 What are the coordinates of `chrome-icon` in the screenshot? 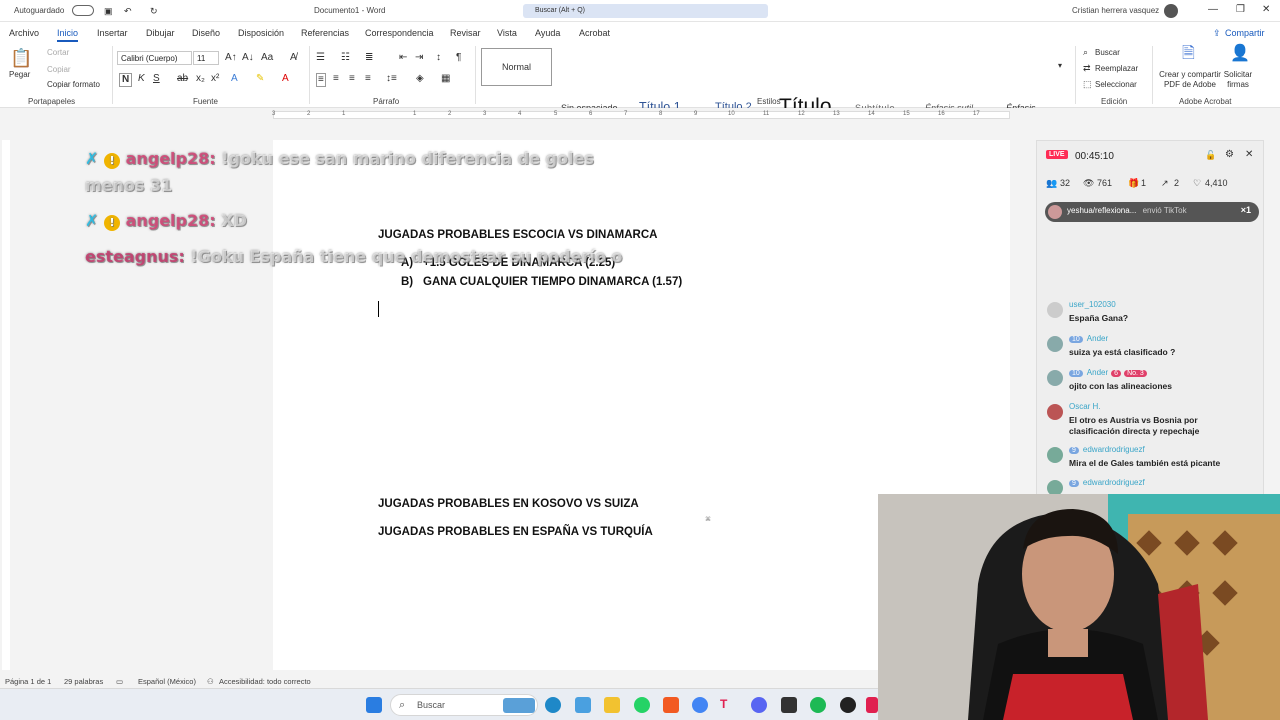 It's located at (700, 705).